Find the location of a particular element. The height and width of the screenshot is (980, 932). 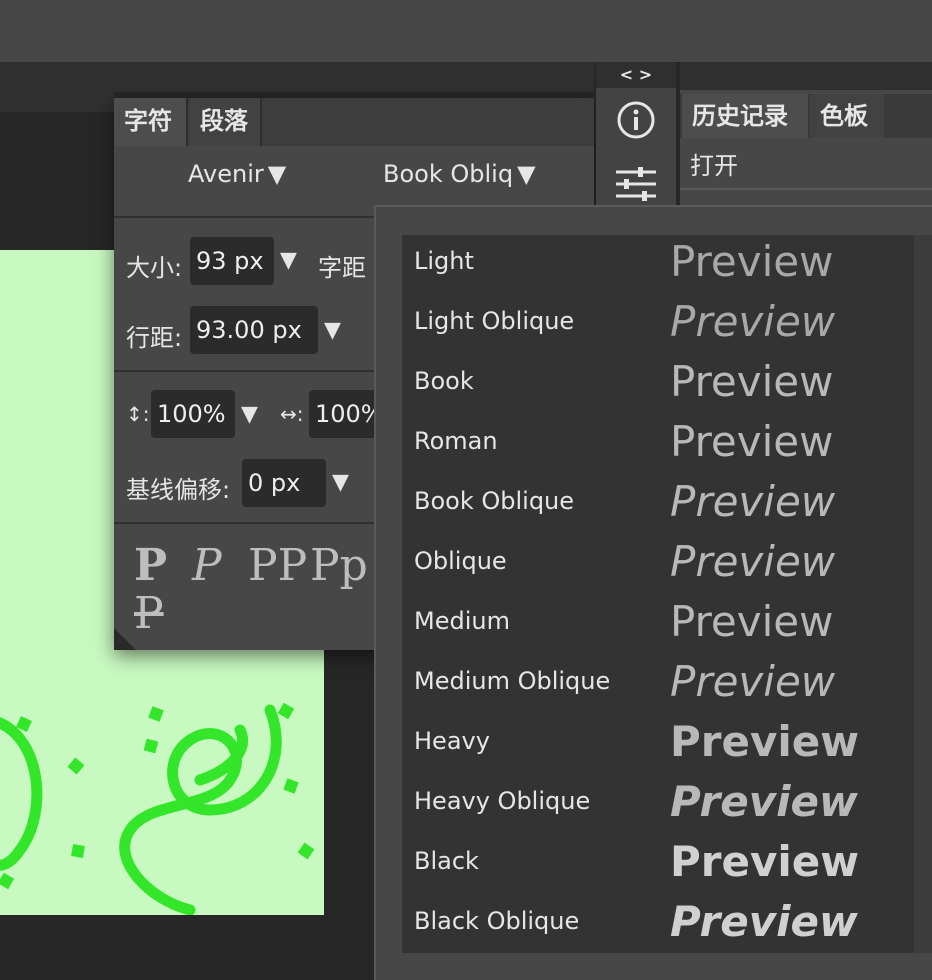

style-option-label: Light Oblique is located at coordinates (494, 321).